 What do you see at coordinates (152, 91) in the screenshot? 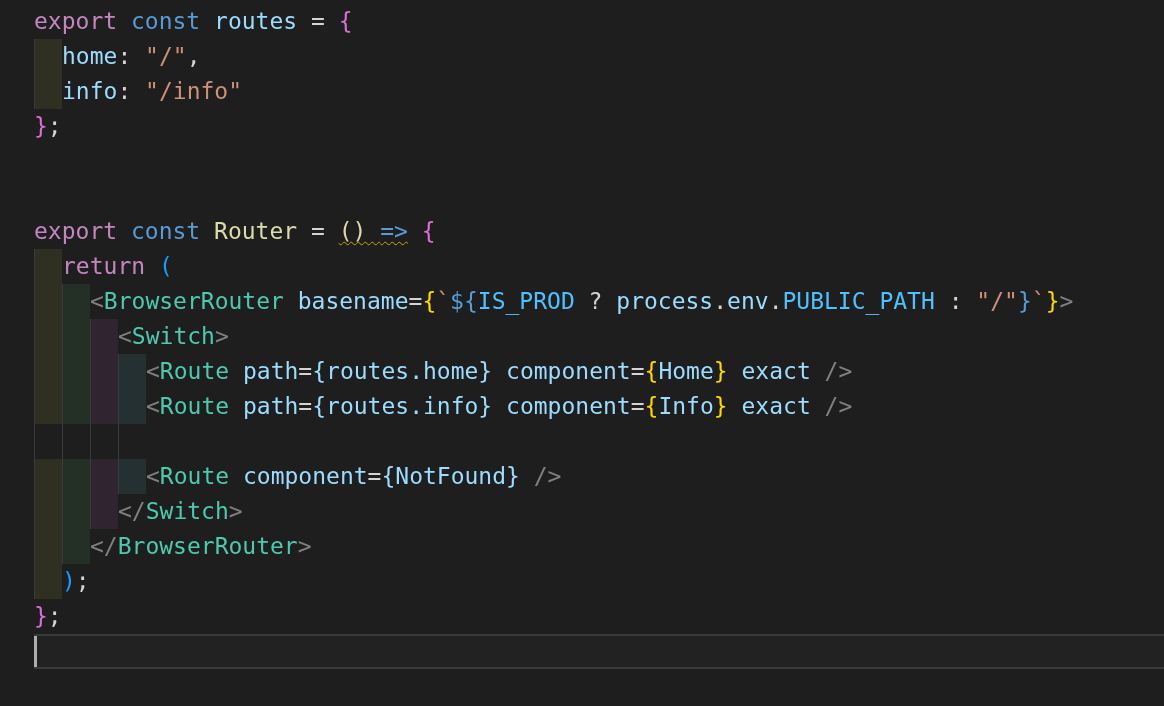
I see `code-line: info: "/info"` at bounding box center [152, 91].